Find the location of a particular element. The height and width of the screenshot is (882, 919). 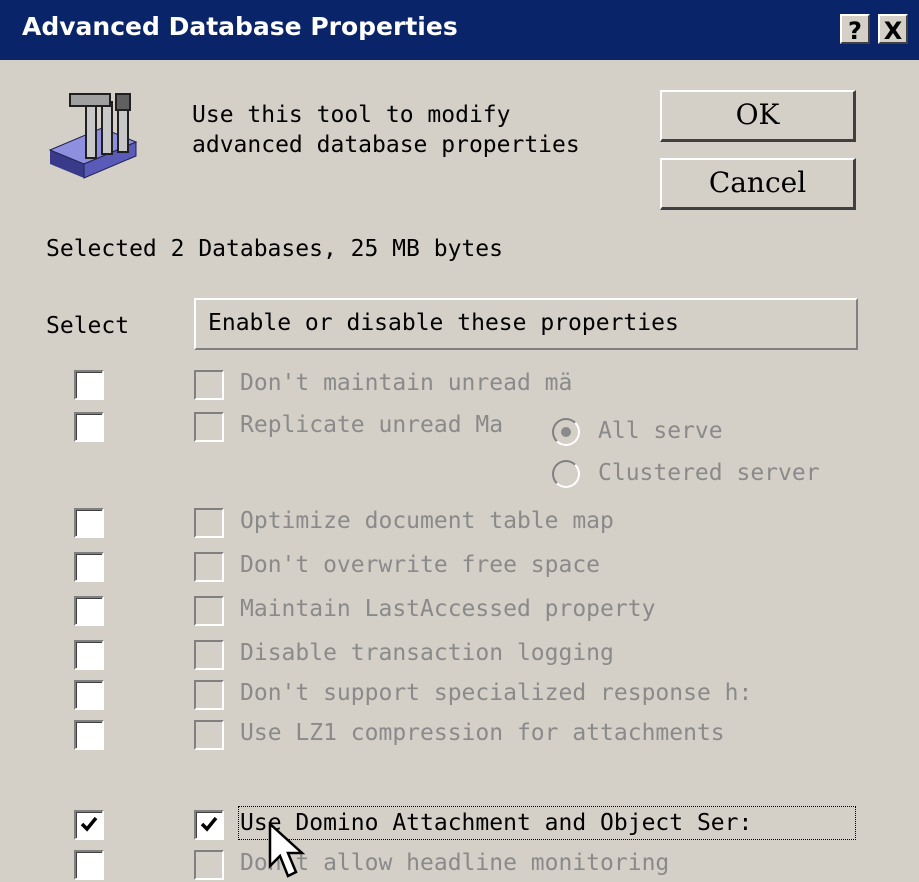

property-row: Maintain LastAccessed property is located at coordinates (459, 610).